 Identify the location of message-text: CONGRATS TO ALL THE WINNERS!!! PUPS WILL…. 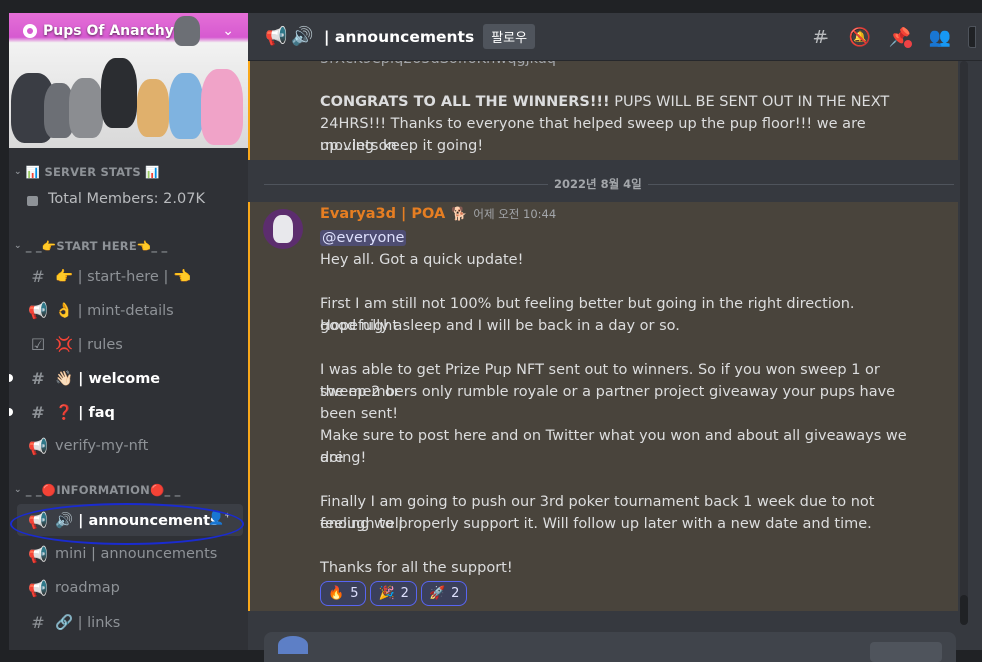
(605, 102).